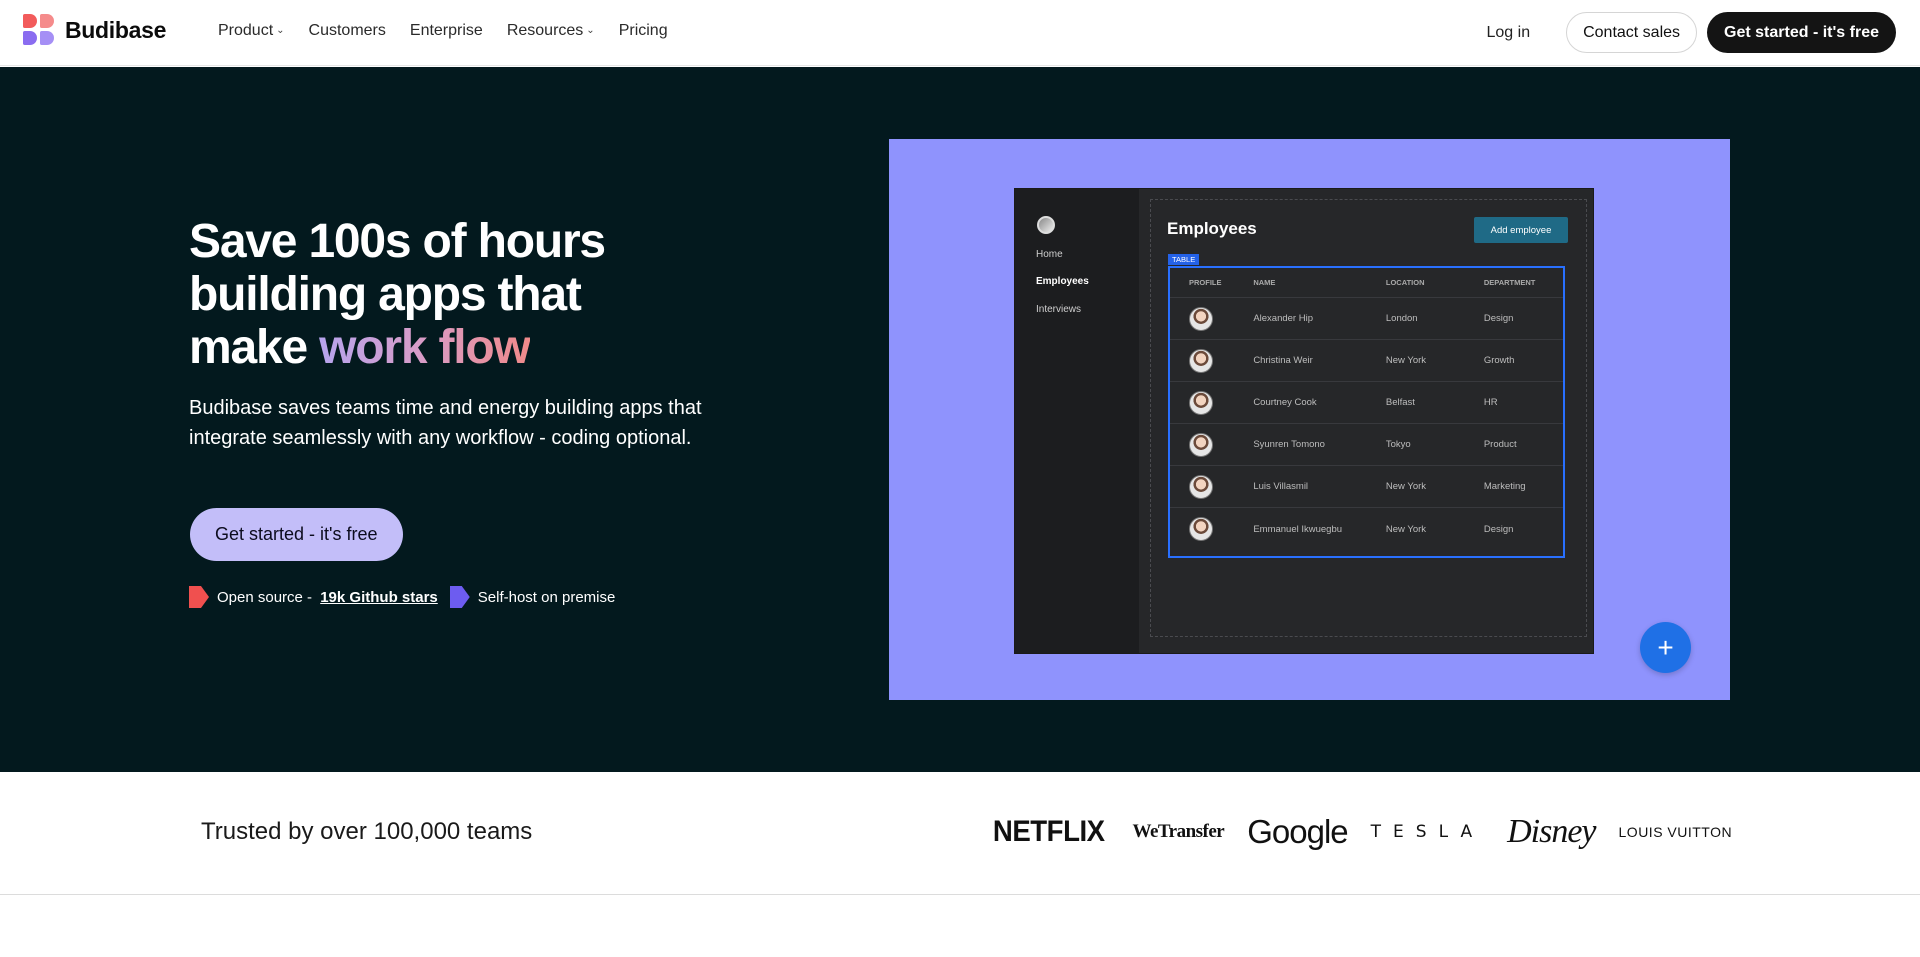 This screenshot has width=1920, height=957. I want to click on trusted-by-text: Trusted by over 100,000 teams, so click(367, 831).